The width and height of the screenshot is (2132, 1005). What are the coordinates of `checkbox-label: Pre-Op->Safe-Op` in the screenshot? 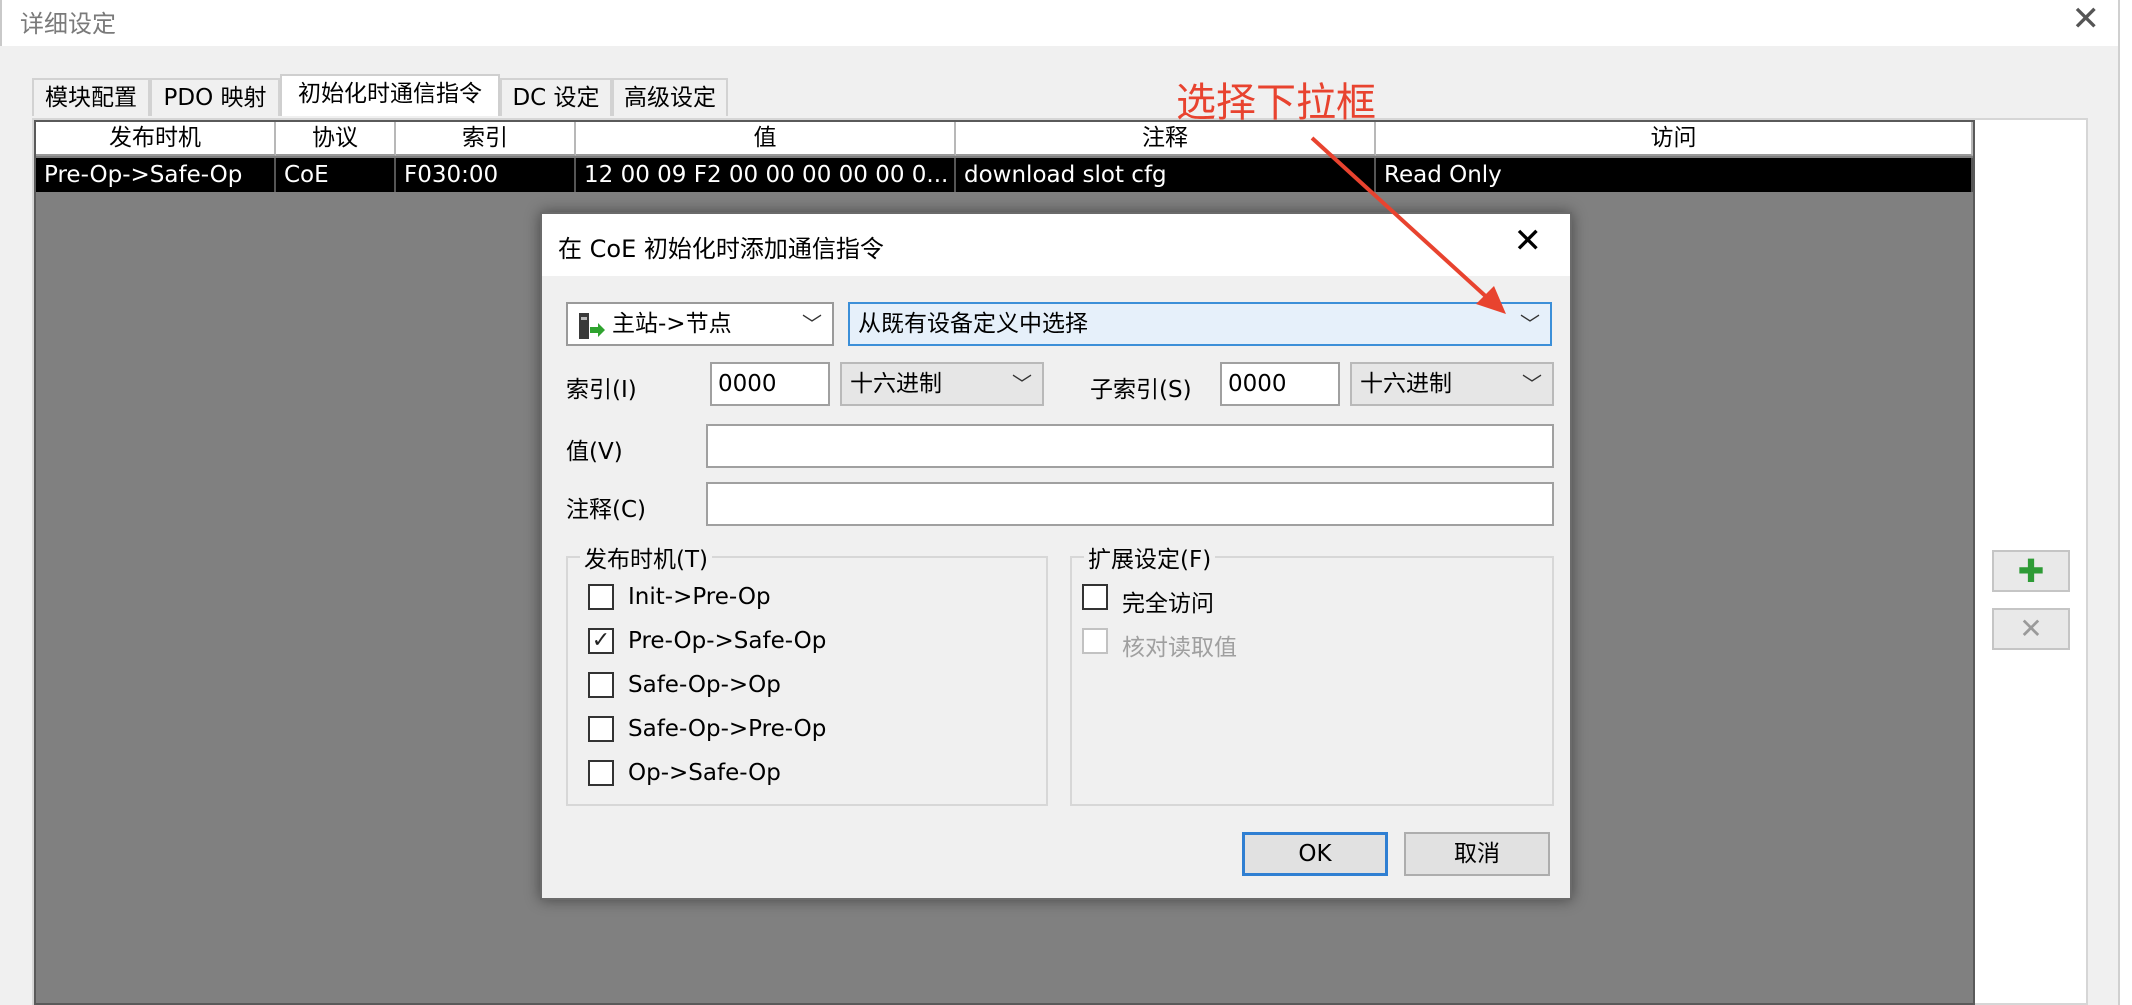 It's located at (727, 641).